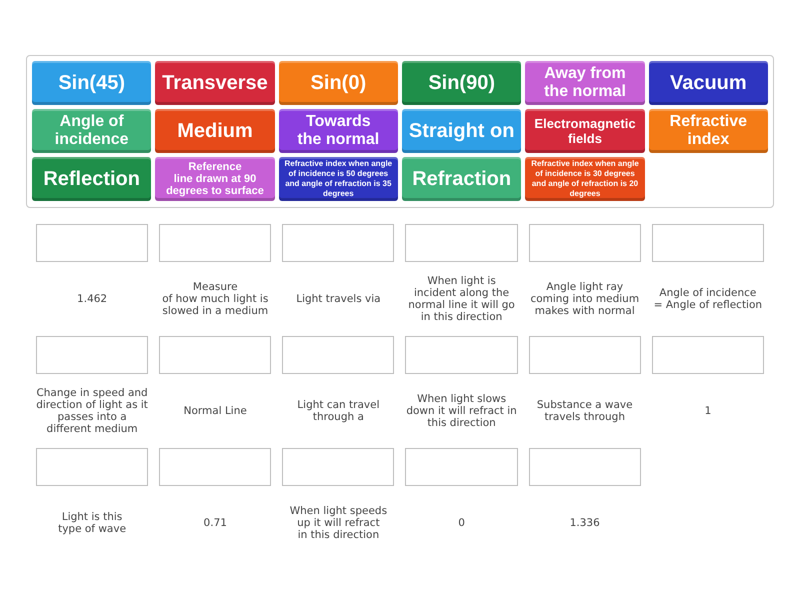 The height and width of the screenshot is (600, 800). What do you see at coordinates (92, 179) in the screenshot?
I see `answer-tile: Reflection` at bounding box center [92, 179].